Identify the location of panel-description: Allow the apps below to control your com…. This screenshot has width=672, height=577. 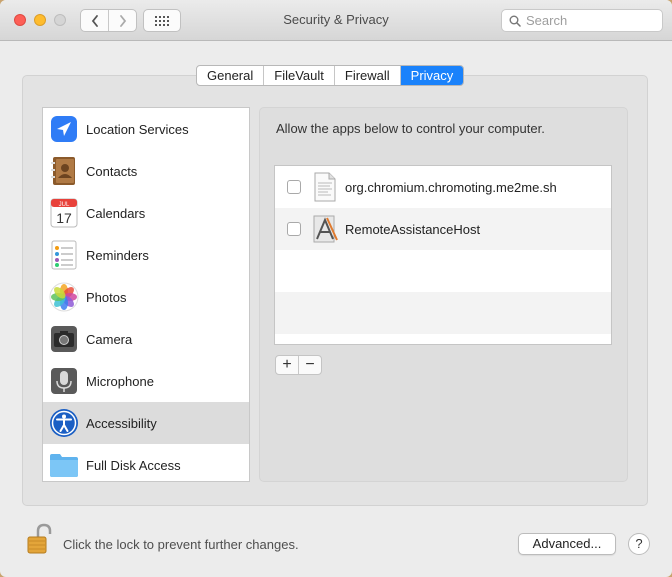
(410, 128).